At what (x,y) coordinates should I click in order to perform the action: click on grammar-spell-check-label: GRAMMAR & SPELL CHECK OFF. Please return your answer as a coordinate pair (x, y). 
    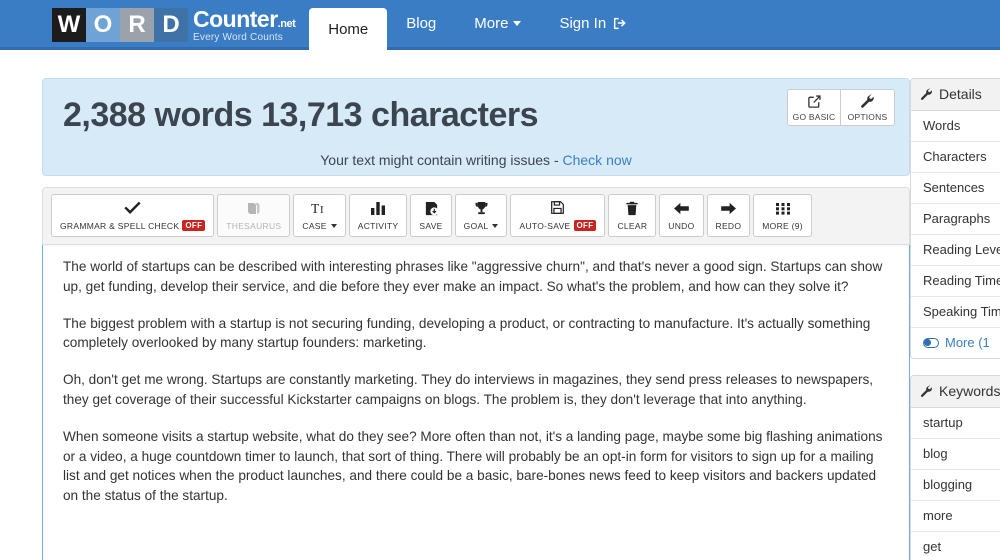
    Looking at the image, I should click on (133, 225).